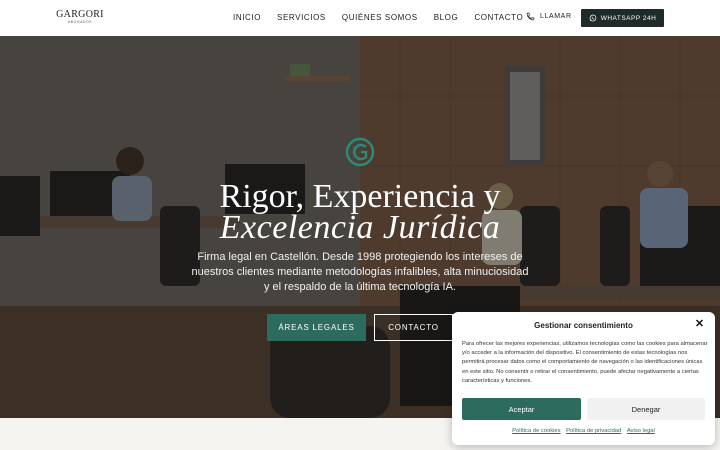 The image size is (720, 450). What do you see at coordinates (360, 152) in the screenshot?
I see `logo-emblem-icon` at bounding box center [360, 152].